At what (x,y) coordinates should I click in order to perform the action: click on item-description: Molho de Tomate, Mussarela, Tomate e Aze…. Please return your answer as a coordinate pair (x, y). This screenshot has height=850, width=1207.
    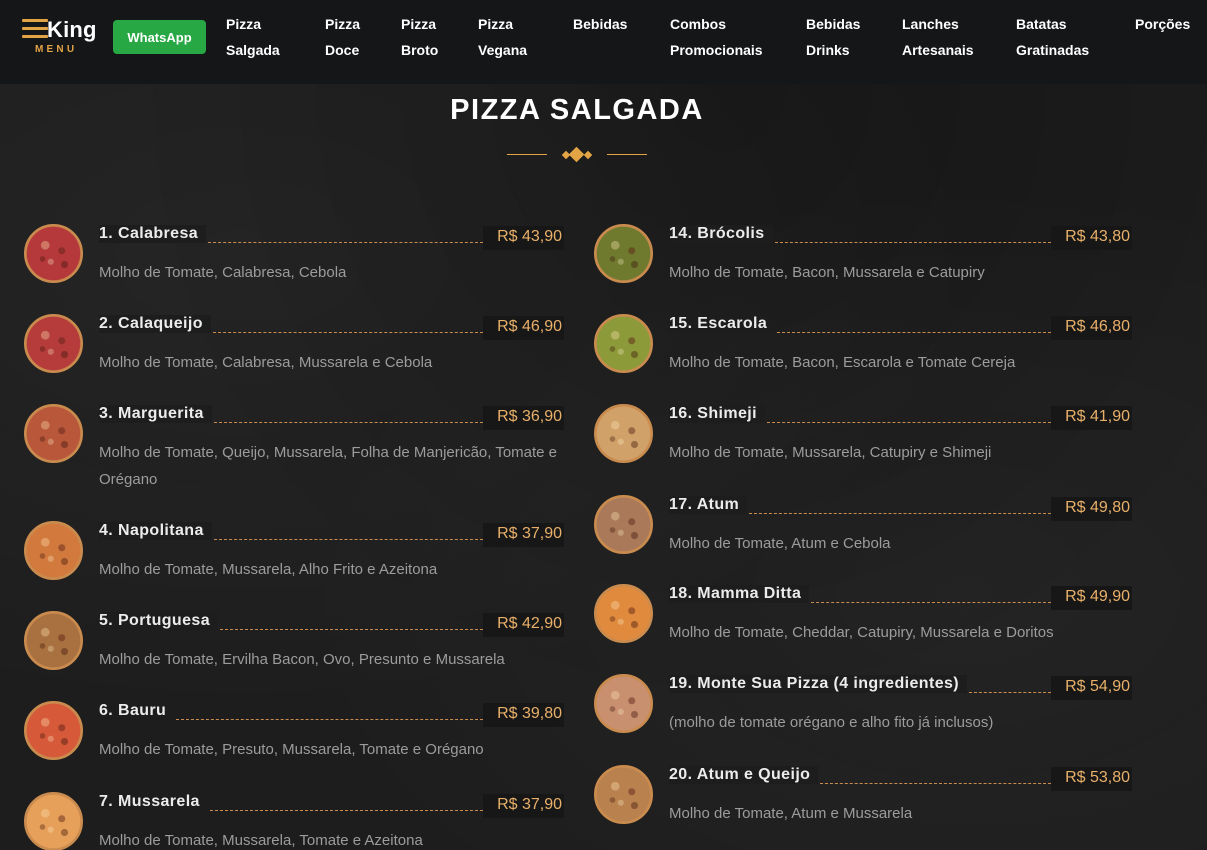
    Looking at the image, I should click on (261, 840).